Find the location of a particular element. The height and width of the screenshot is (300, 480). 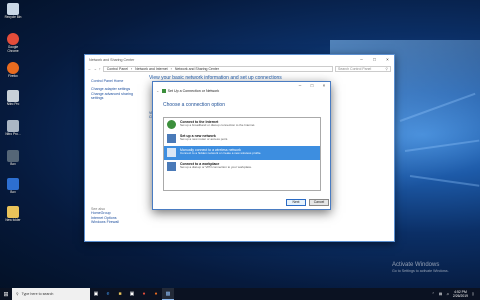

windows-firewall-link: Windows Firewall is located at coordinates (105, 222).